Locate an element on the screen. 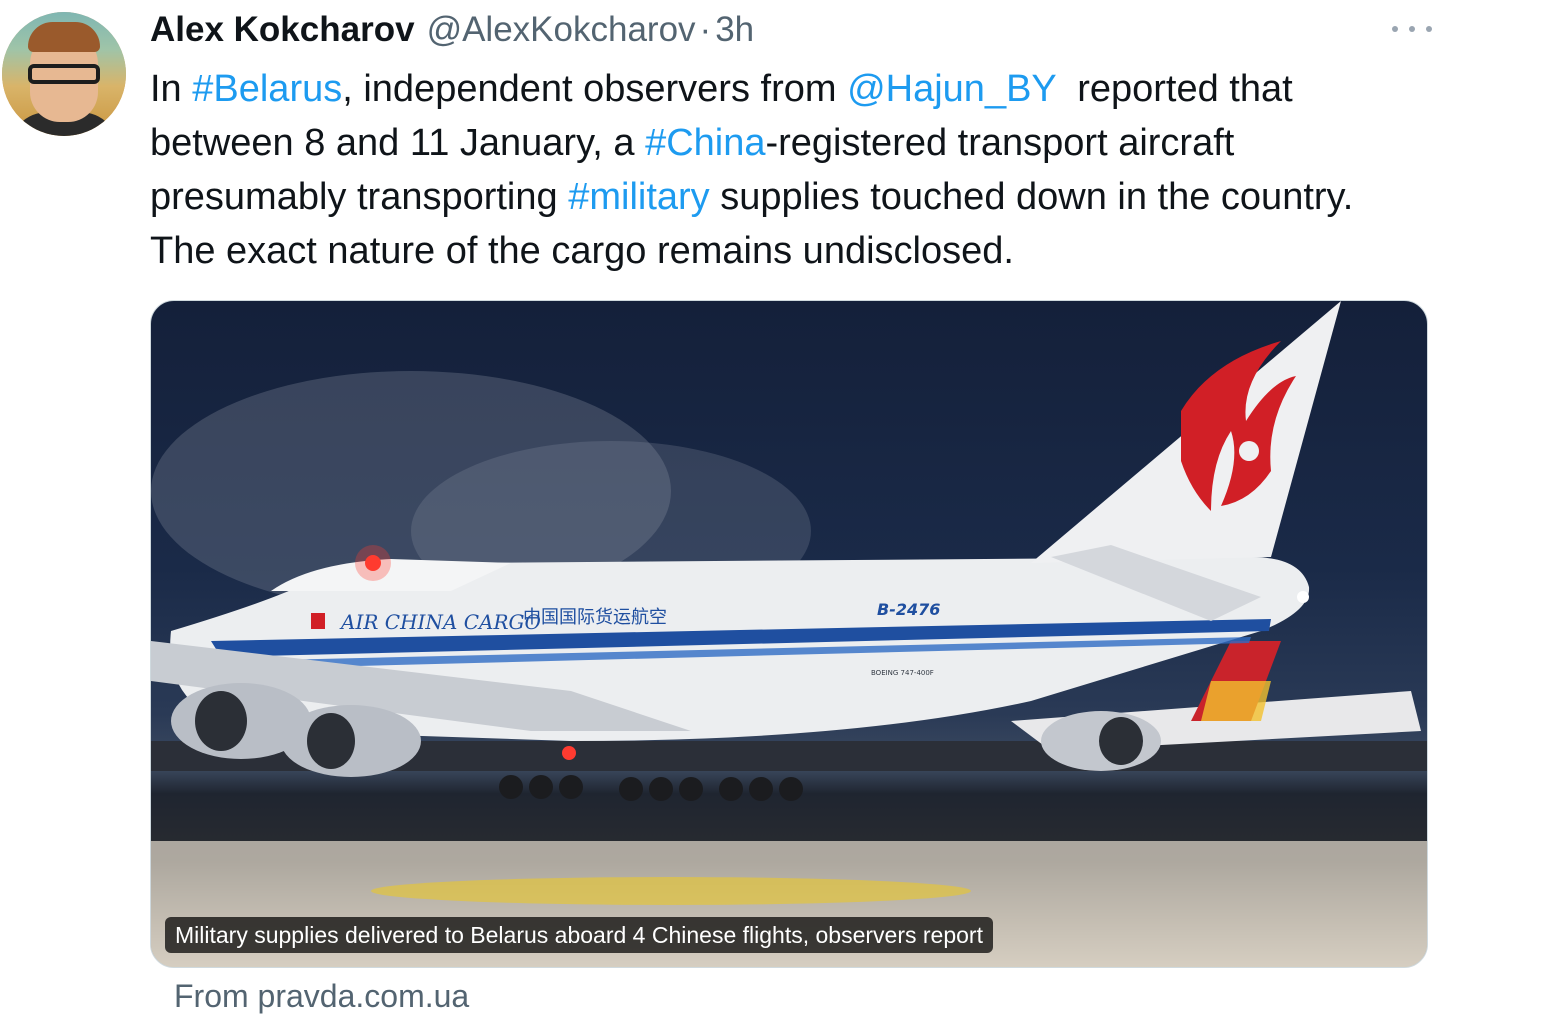  more-horizontal-icon is located at coordinates (1412, 29).